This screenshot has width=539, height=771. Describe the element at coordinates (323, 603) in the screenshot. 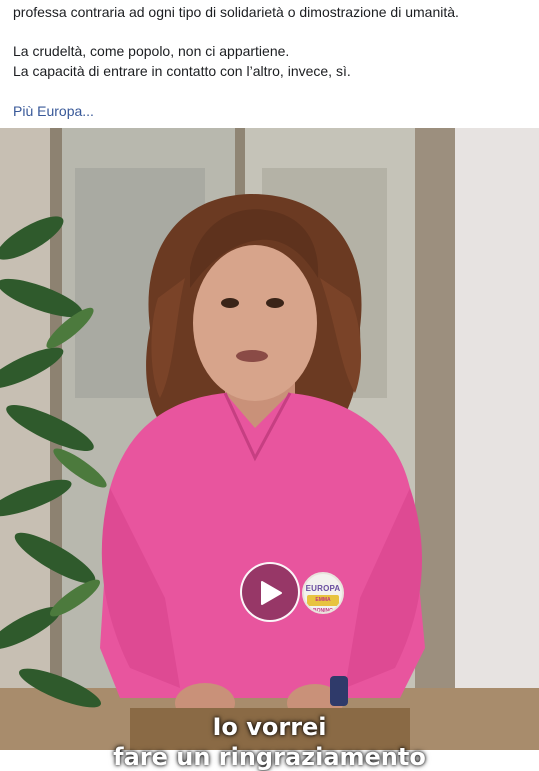

I see `badge-bottom-text: EMMA BONINO` at that location.